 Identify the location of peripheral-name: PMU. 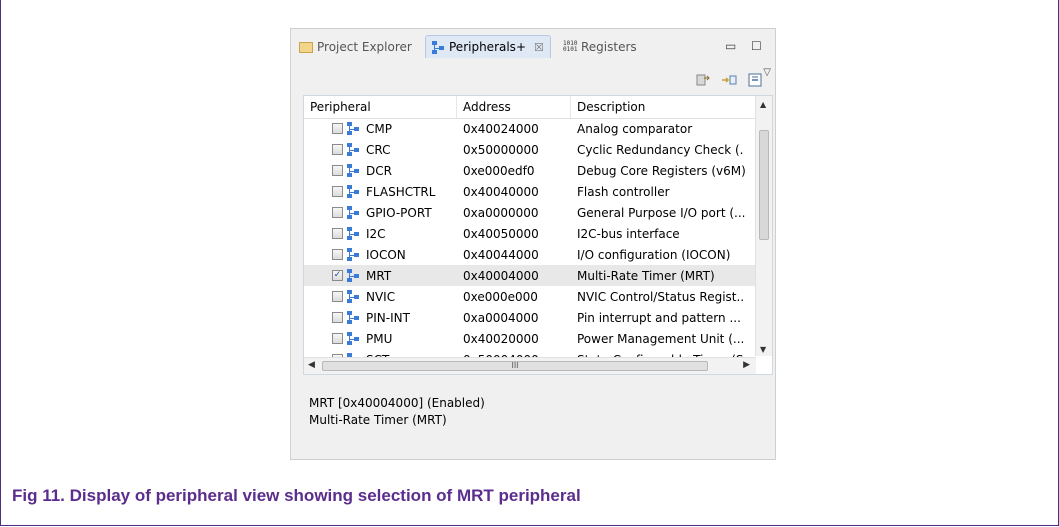
(379, 338).